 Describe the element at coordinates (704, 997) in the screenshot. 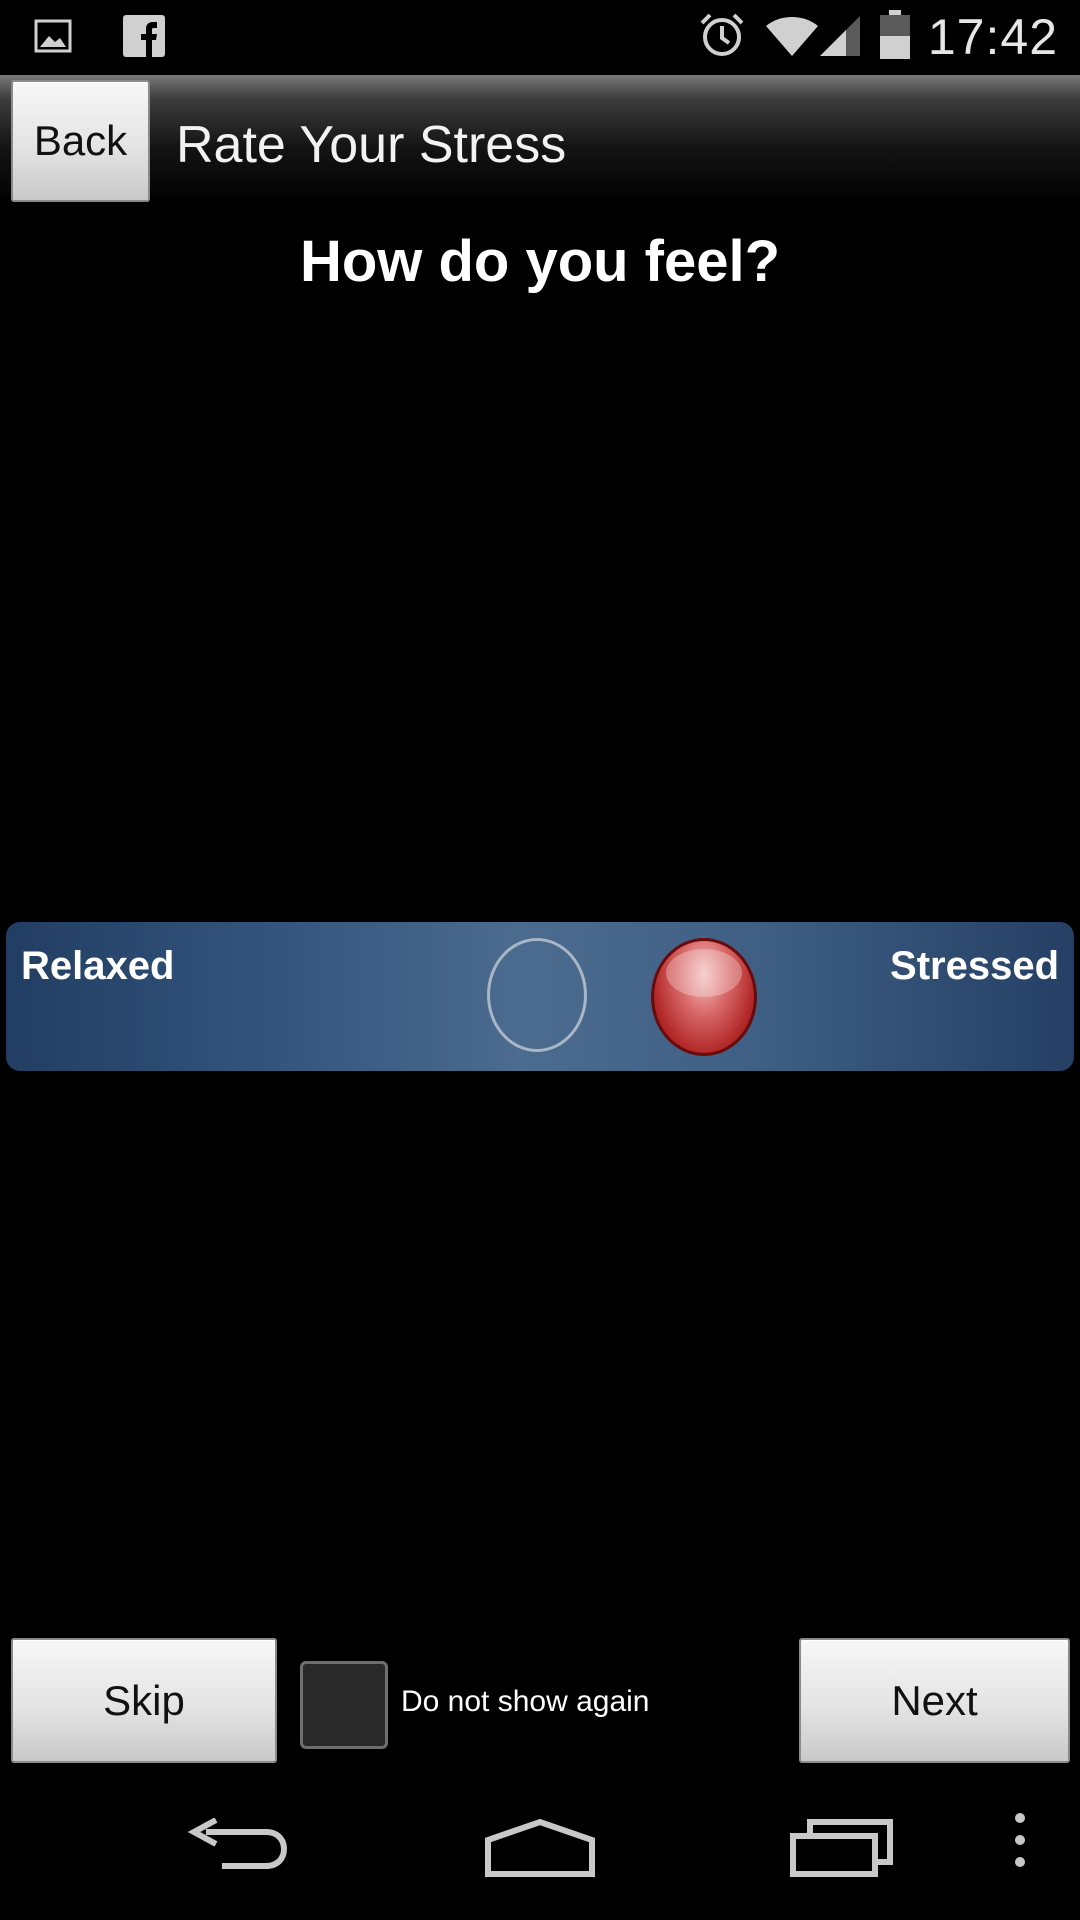

I see `slider-thumb` at that location.